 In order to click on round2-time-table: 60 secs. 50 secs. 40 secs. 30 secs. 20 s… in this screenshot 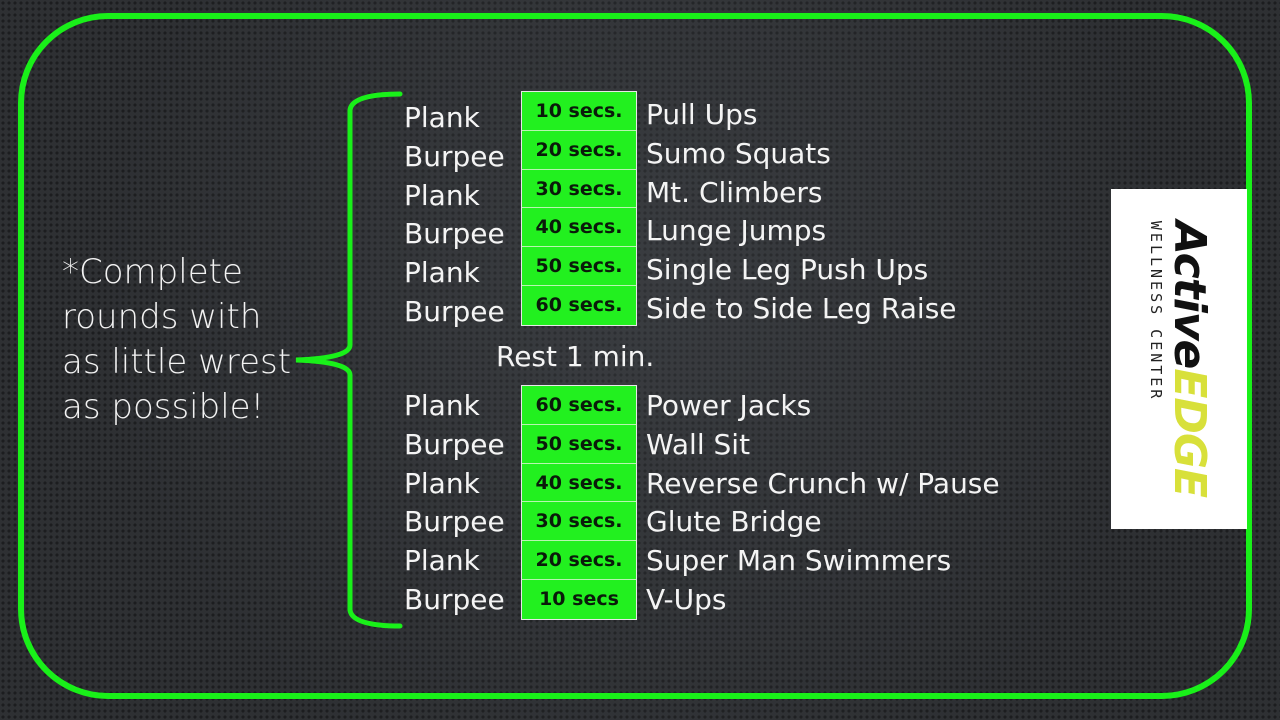, I will do `click(579, 502)`.